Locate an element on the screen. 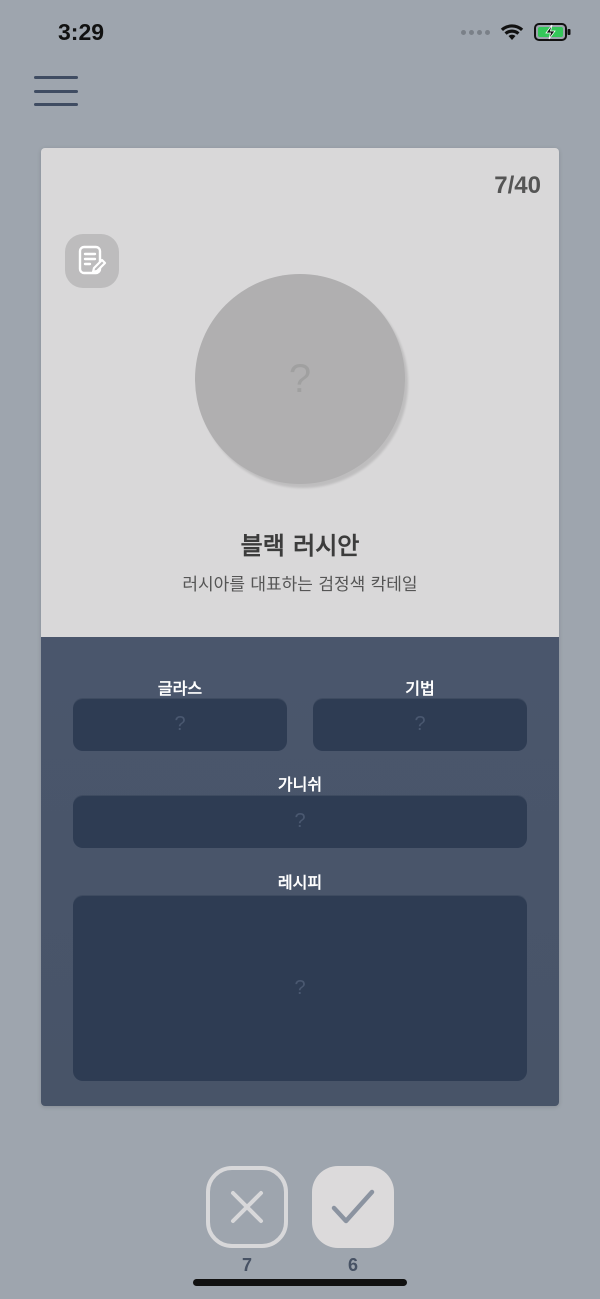 The width and height of the screenshot is (600, 1299). technique-value: ? is located at coordinates (420, 724).